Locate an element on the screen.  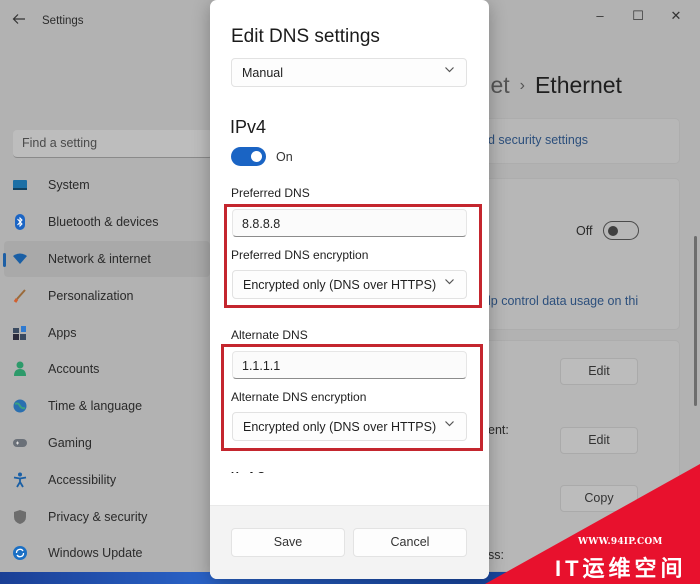
cancel-button: Cancel is located at coordinates (410, 542).